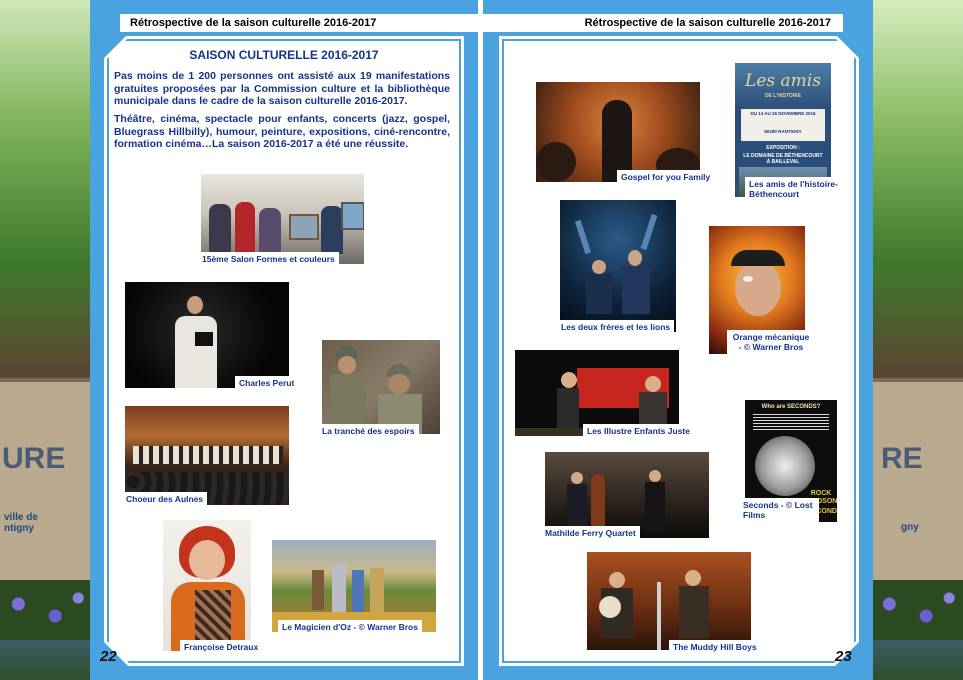 Image resolution: width=963 pixels, height=680 pixels. Describe the element at coordinates (207, 335) in the screenshot. I see `photo-charles-perut` at that location.